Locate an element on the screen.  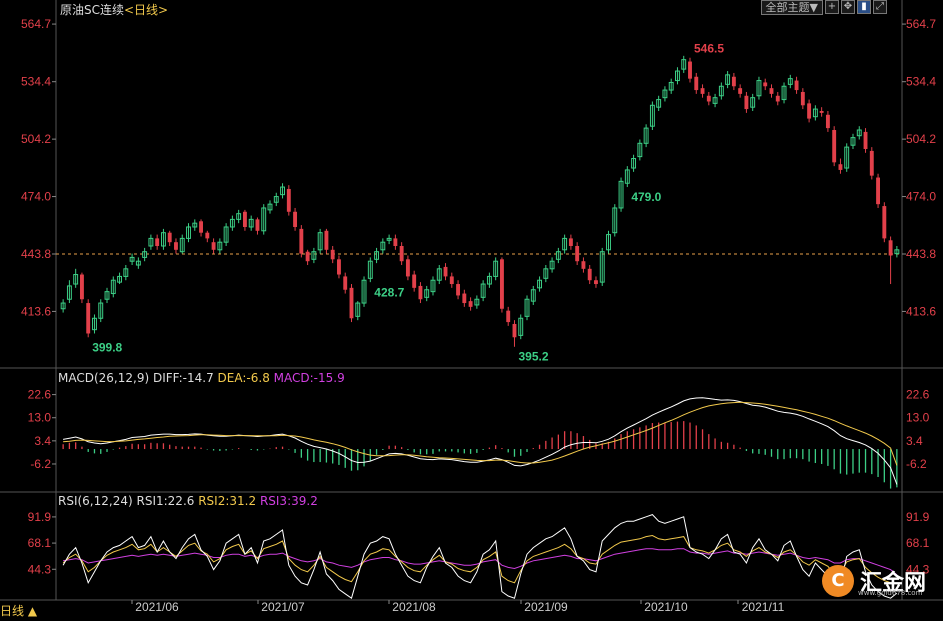
macd-tick-label-left: 22.6 is located at coordinates (40, 395).